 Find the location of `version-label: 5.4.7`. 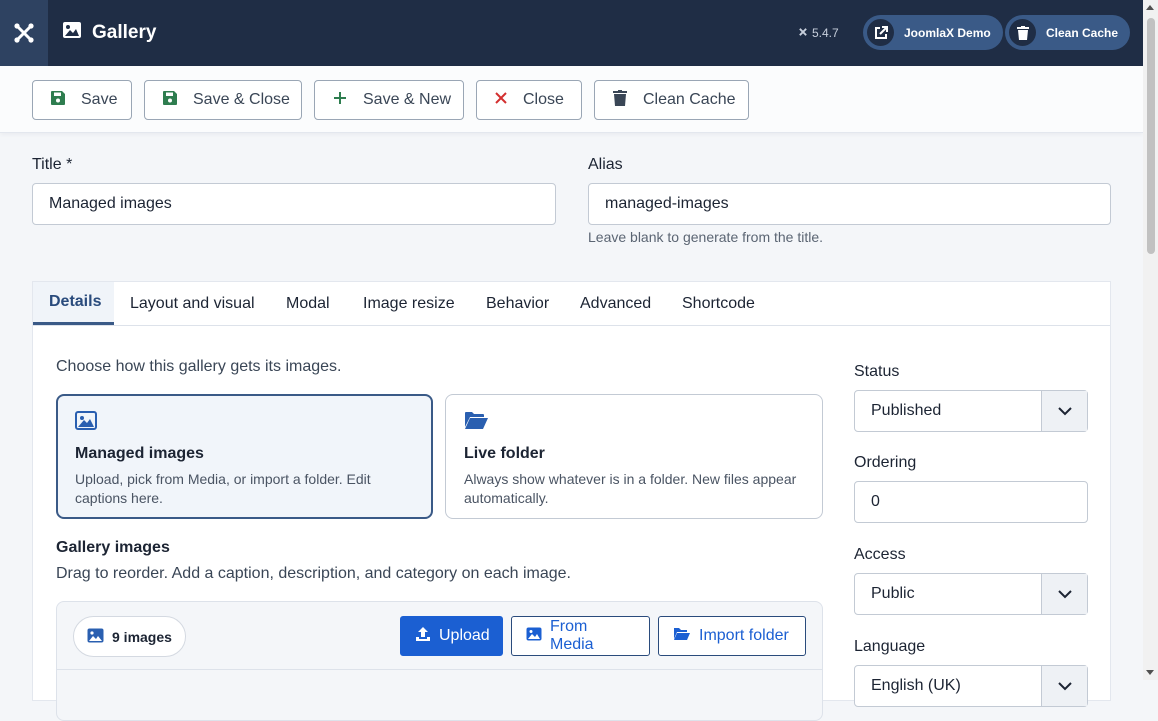

version-label: 5.4.7 is located at coordinates (818, 33).